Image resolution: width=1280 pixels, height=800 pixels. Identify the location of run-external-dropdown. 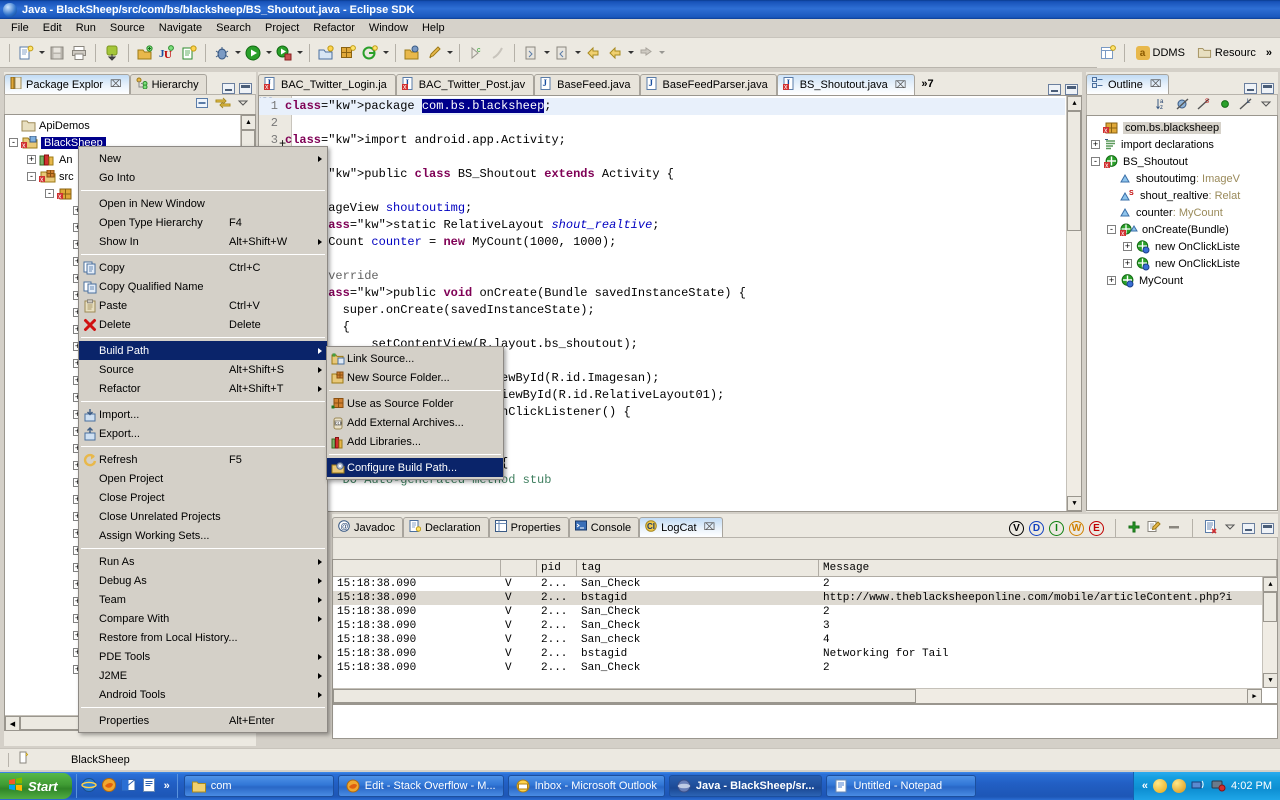
(299, 53).